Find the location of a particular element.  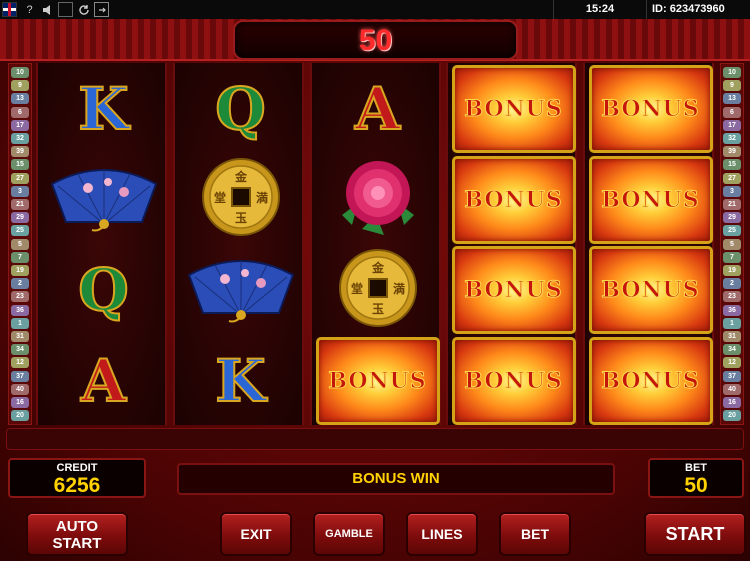

machine-id: ID: 623473960 is located at coordinates (688, 9).